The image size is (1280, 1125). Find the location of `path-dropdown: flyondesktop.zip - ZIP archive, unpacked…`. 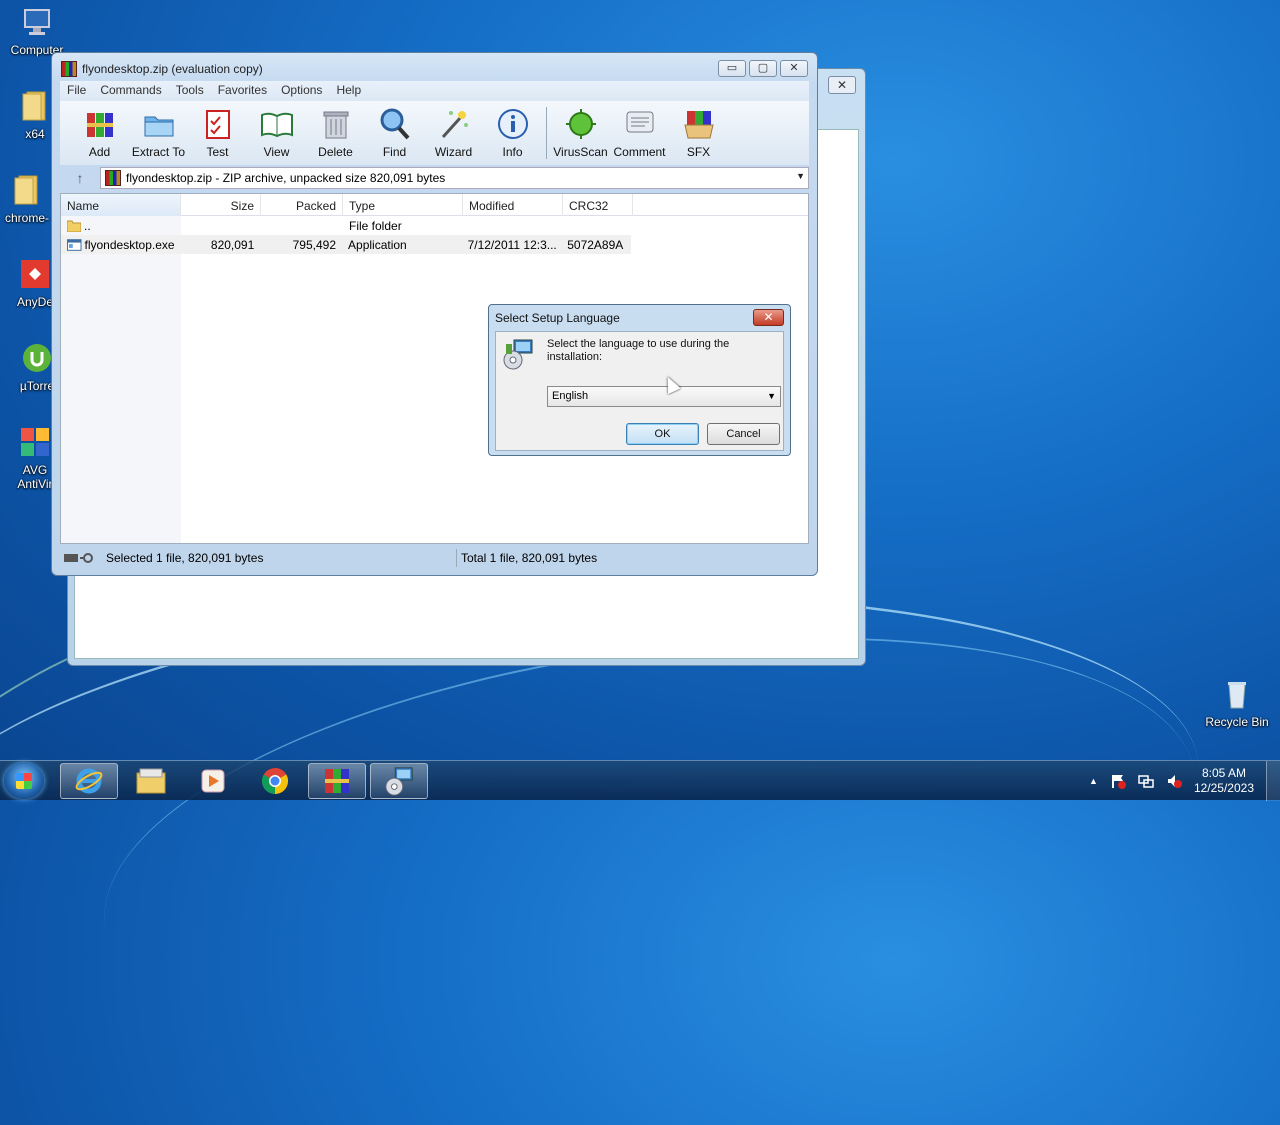

path-dropdown: flyondesktop.zip - ZIP archive, unpacked… is located at coordinates (454, 178).